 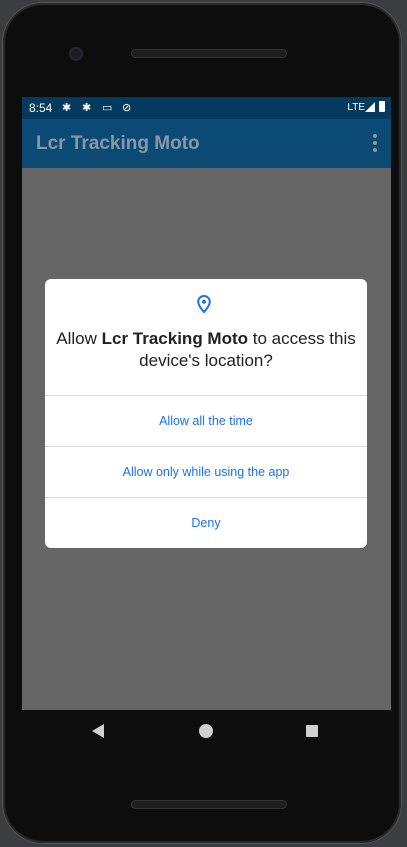 What do you see at coordinates (107, 108) in the screenshot?
I see `keyboard-icon: ▭` at bounding box center [107, 108].